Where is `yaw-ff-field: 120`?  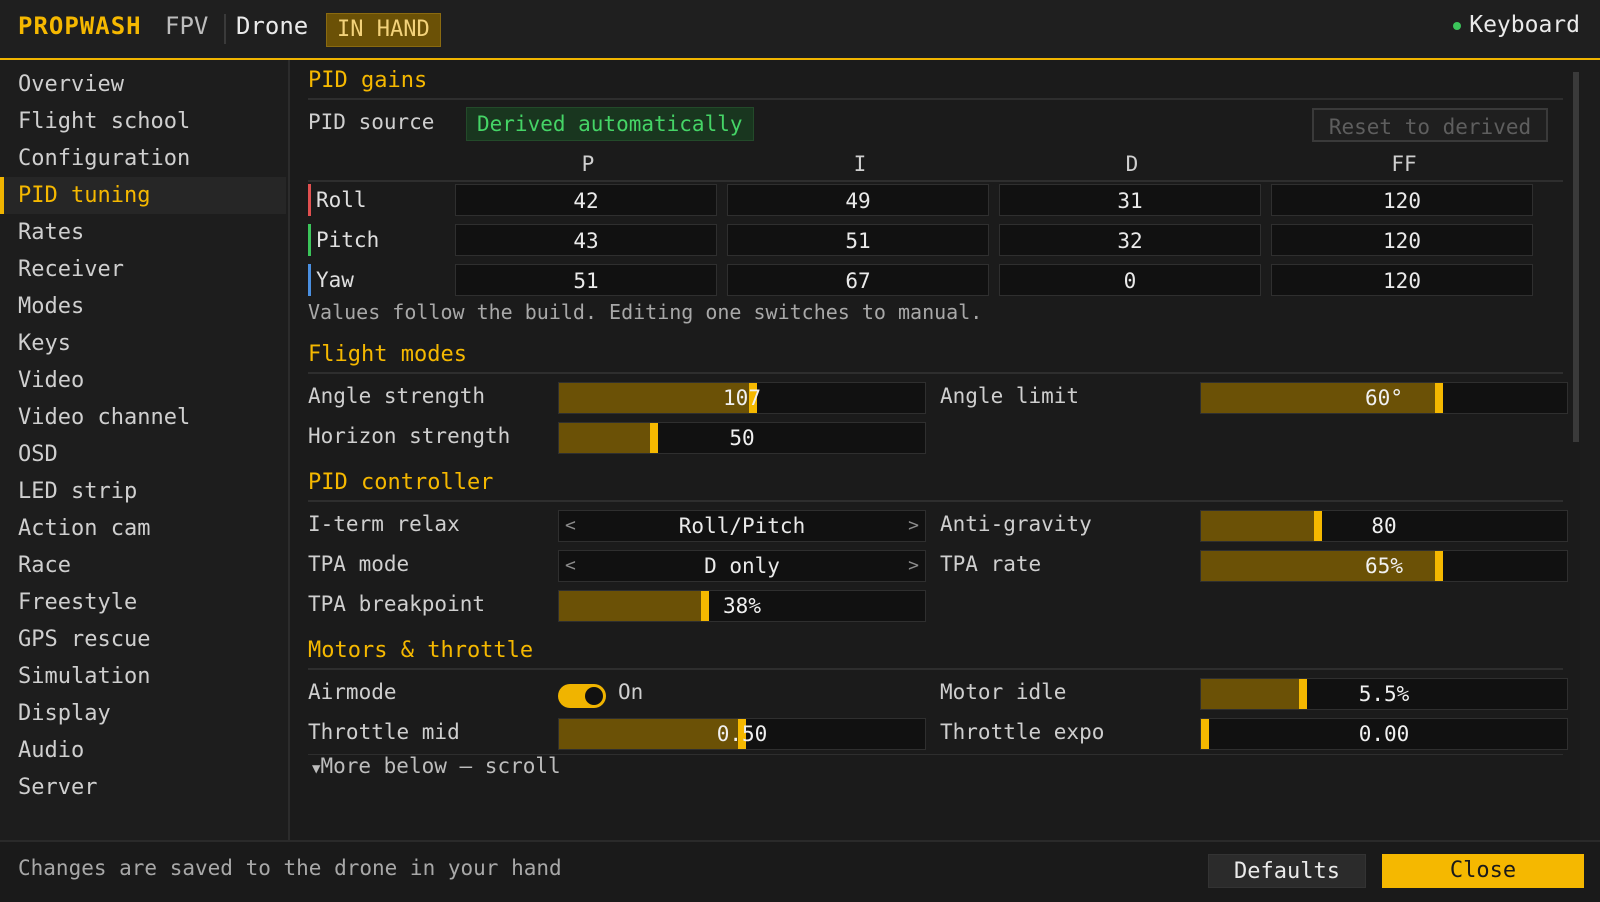
yaw-ff-field: 120 is located at coordinates (1402, 280).